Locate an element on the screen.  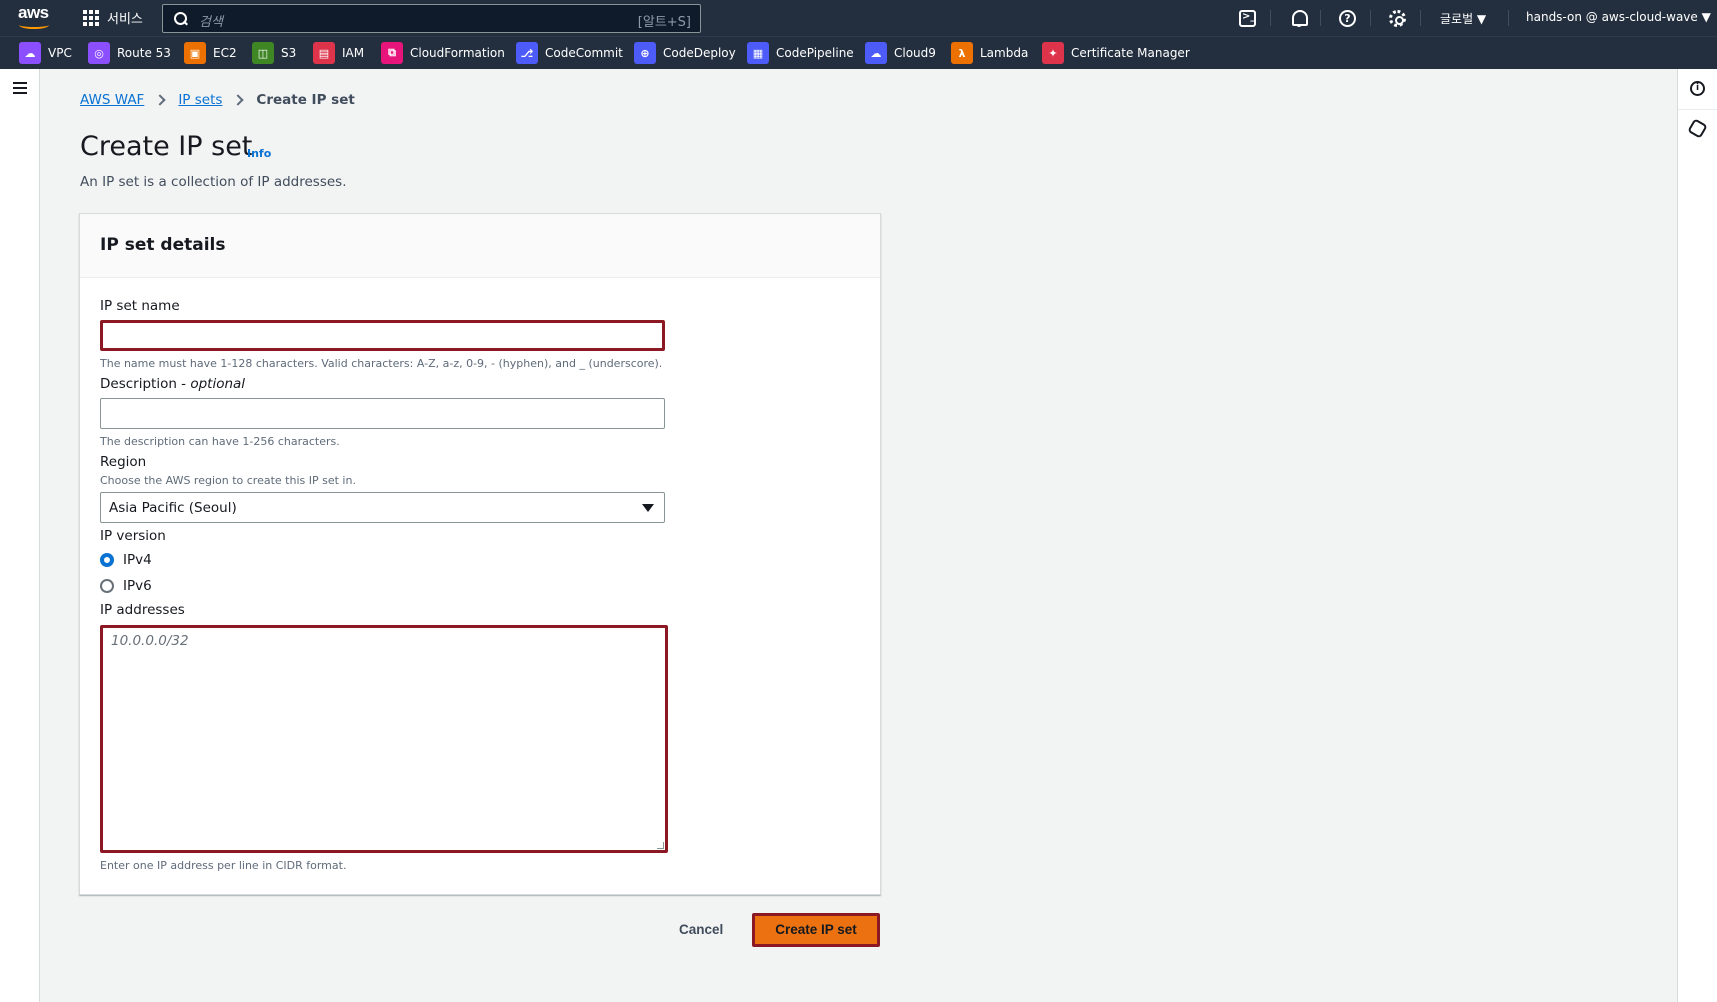
breadcrumb: AWS WAF IP sets Create IP set is located at coordinates (217, 100).